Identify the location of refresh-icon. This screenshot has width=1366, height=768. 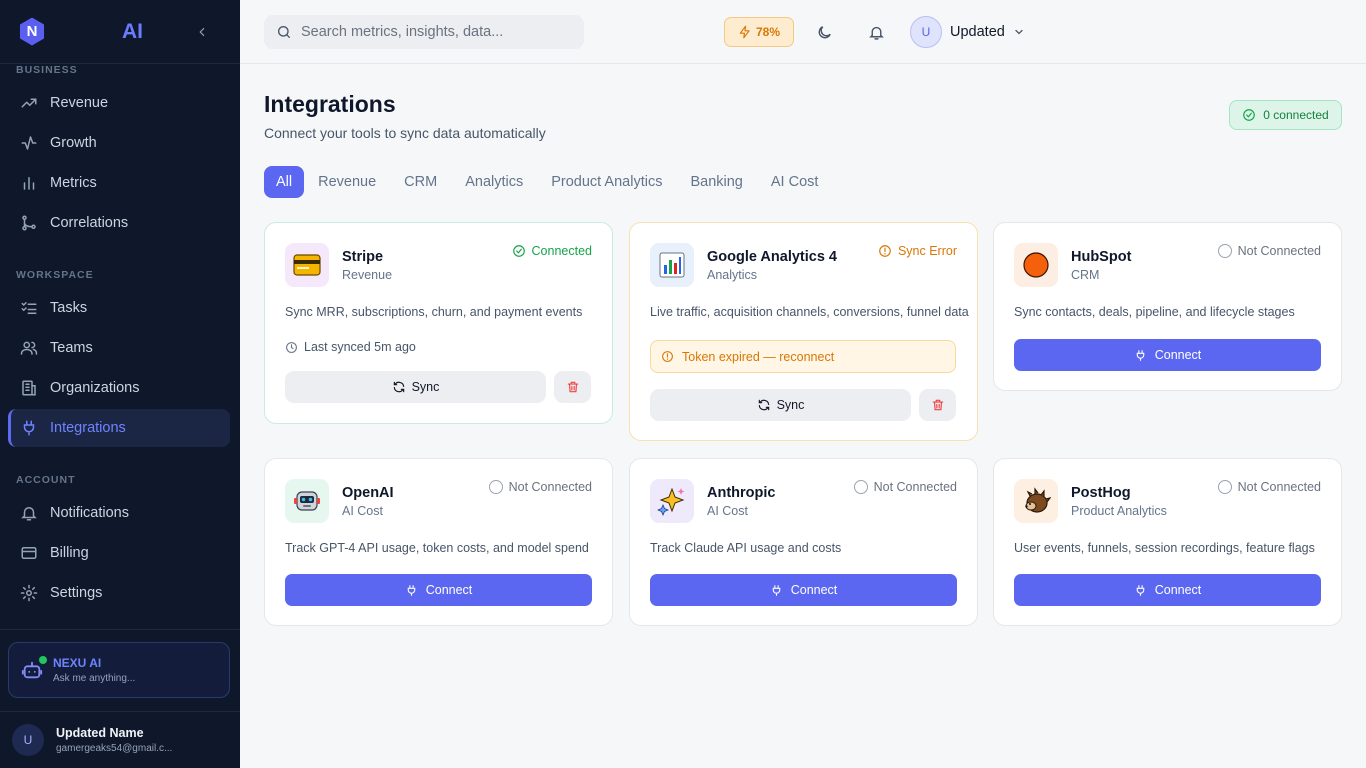
(763, 405).